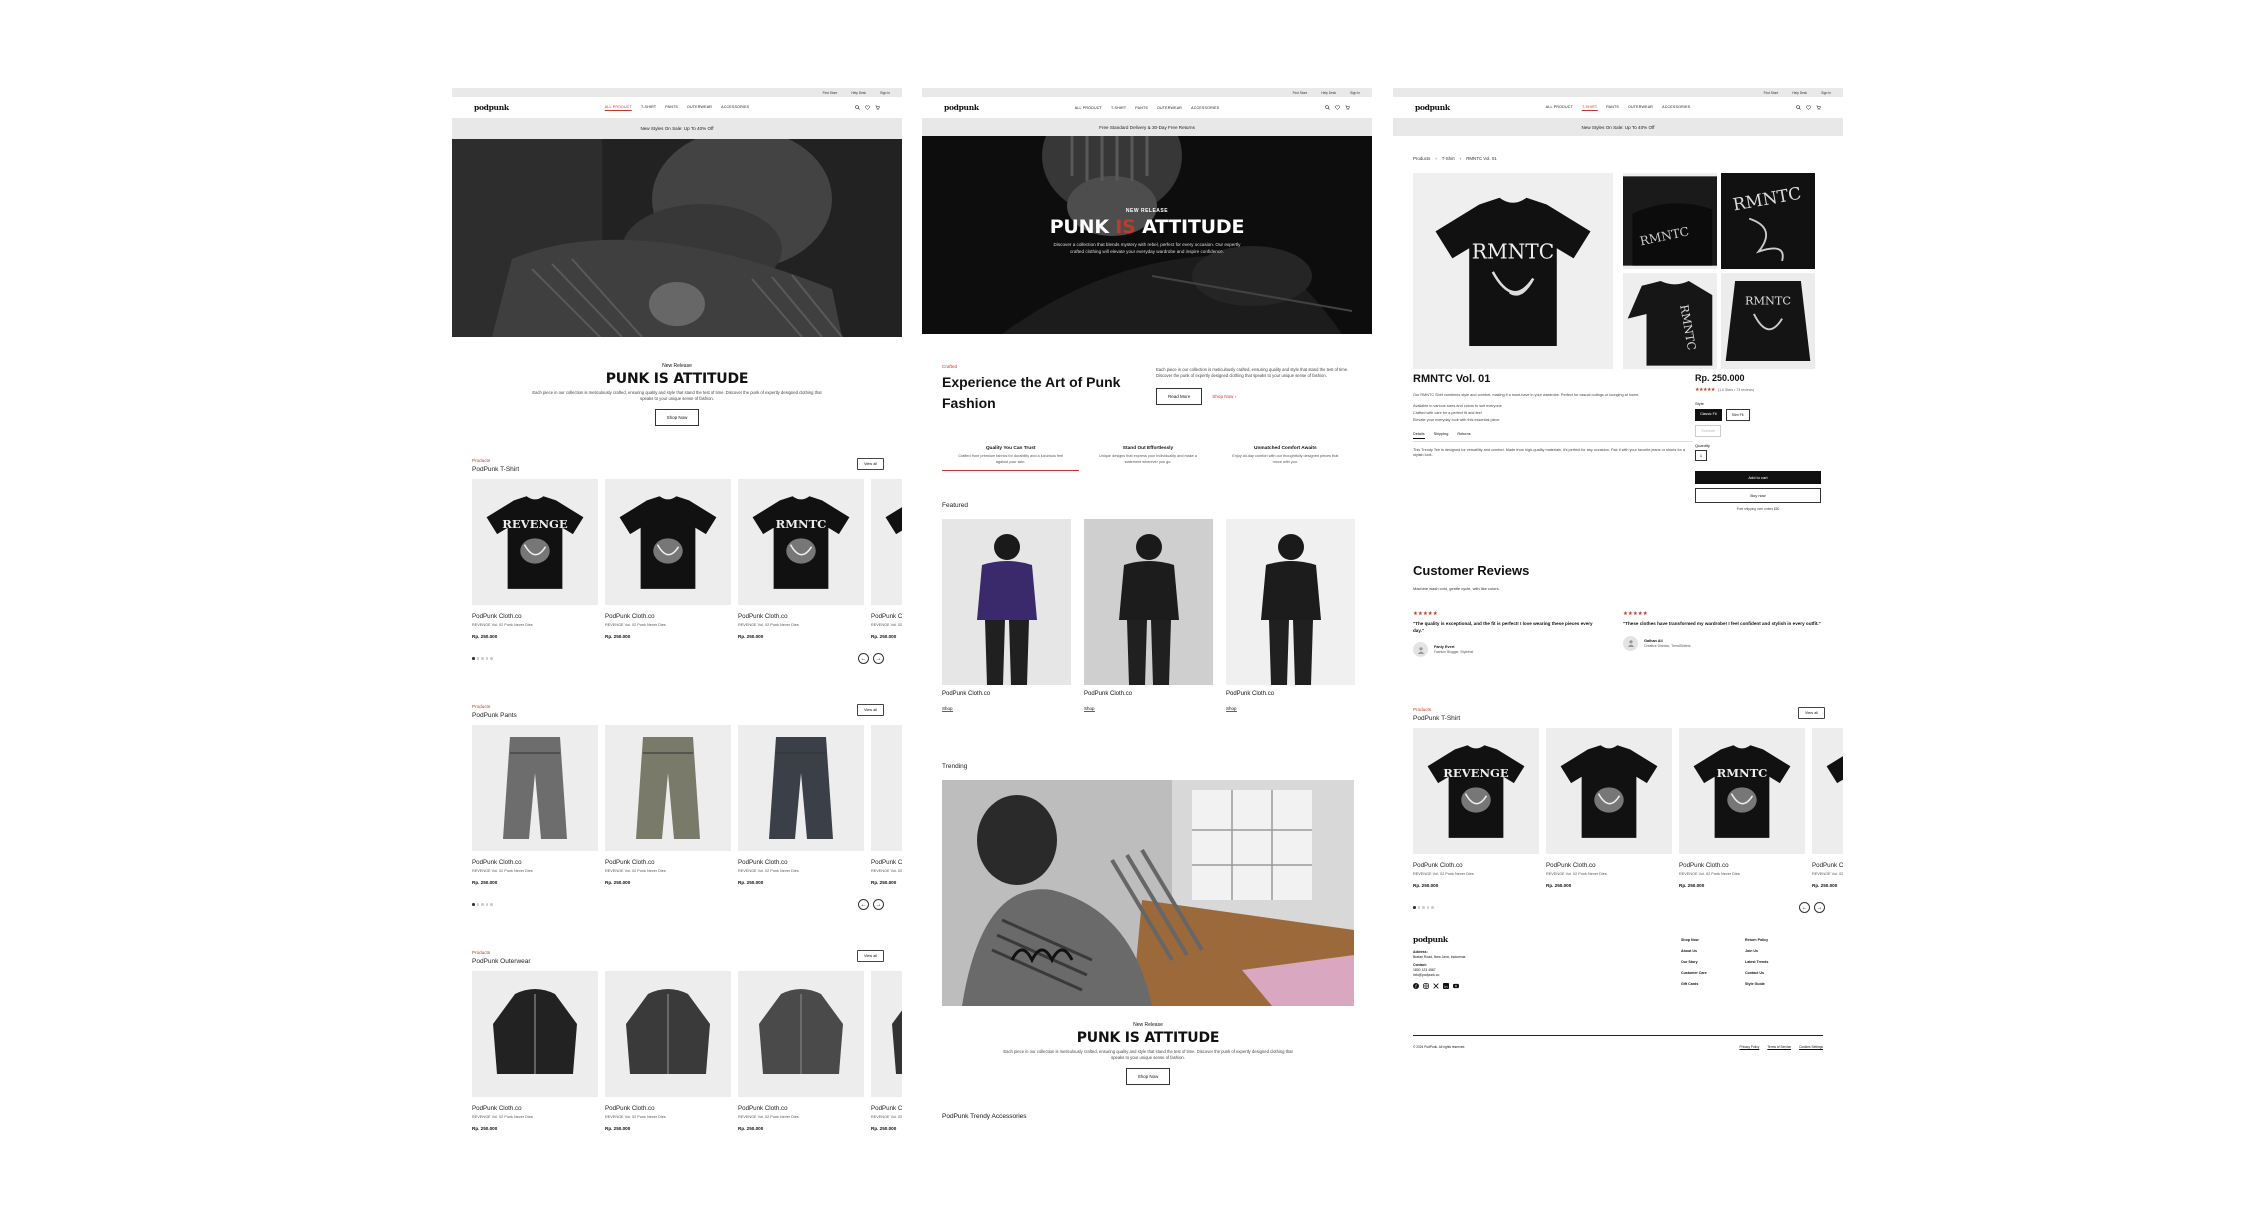 The height and width of the screenshot is (1232, 2268). I want to click on footer-link: Shop Now, so click(1694, 940).